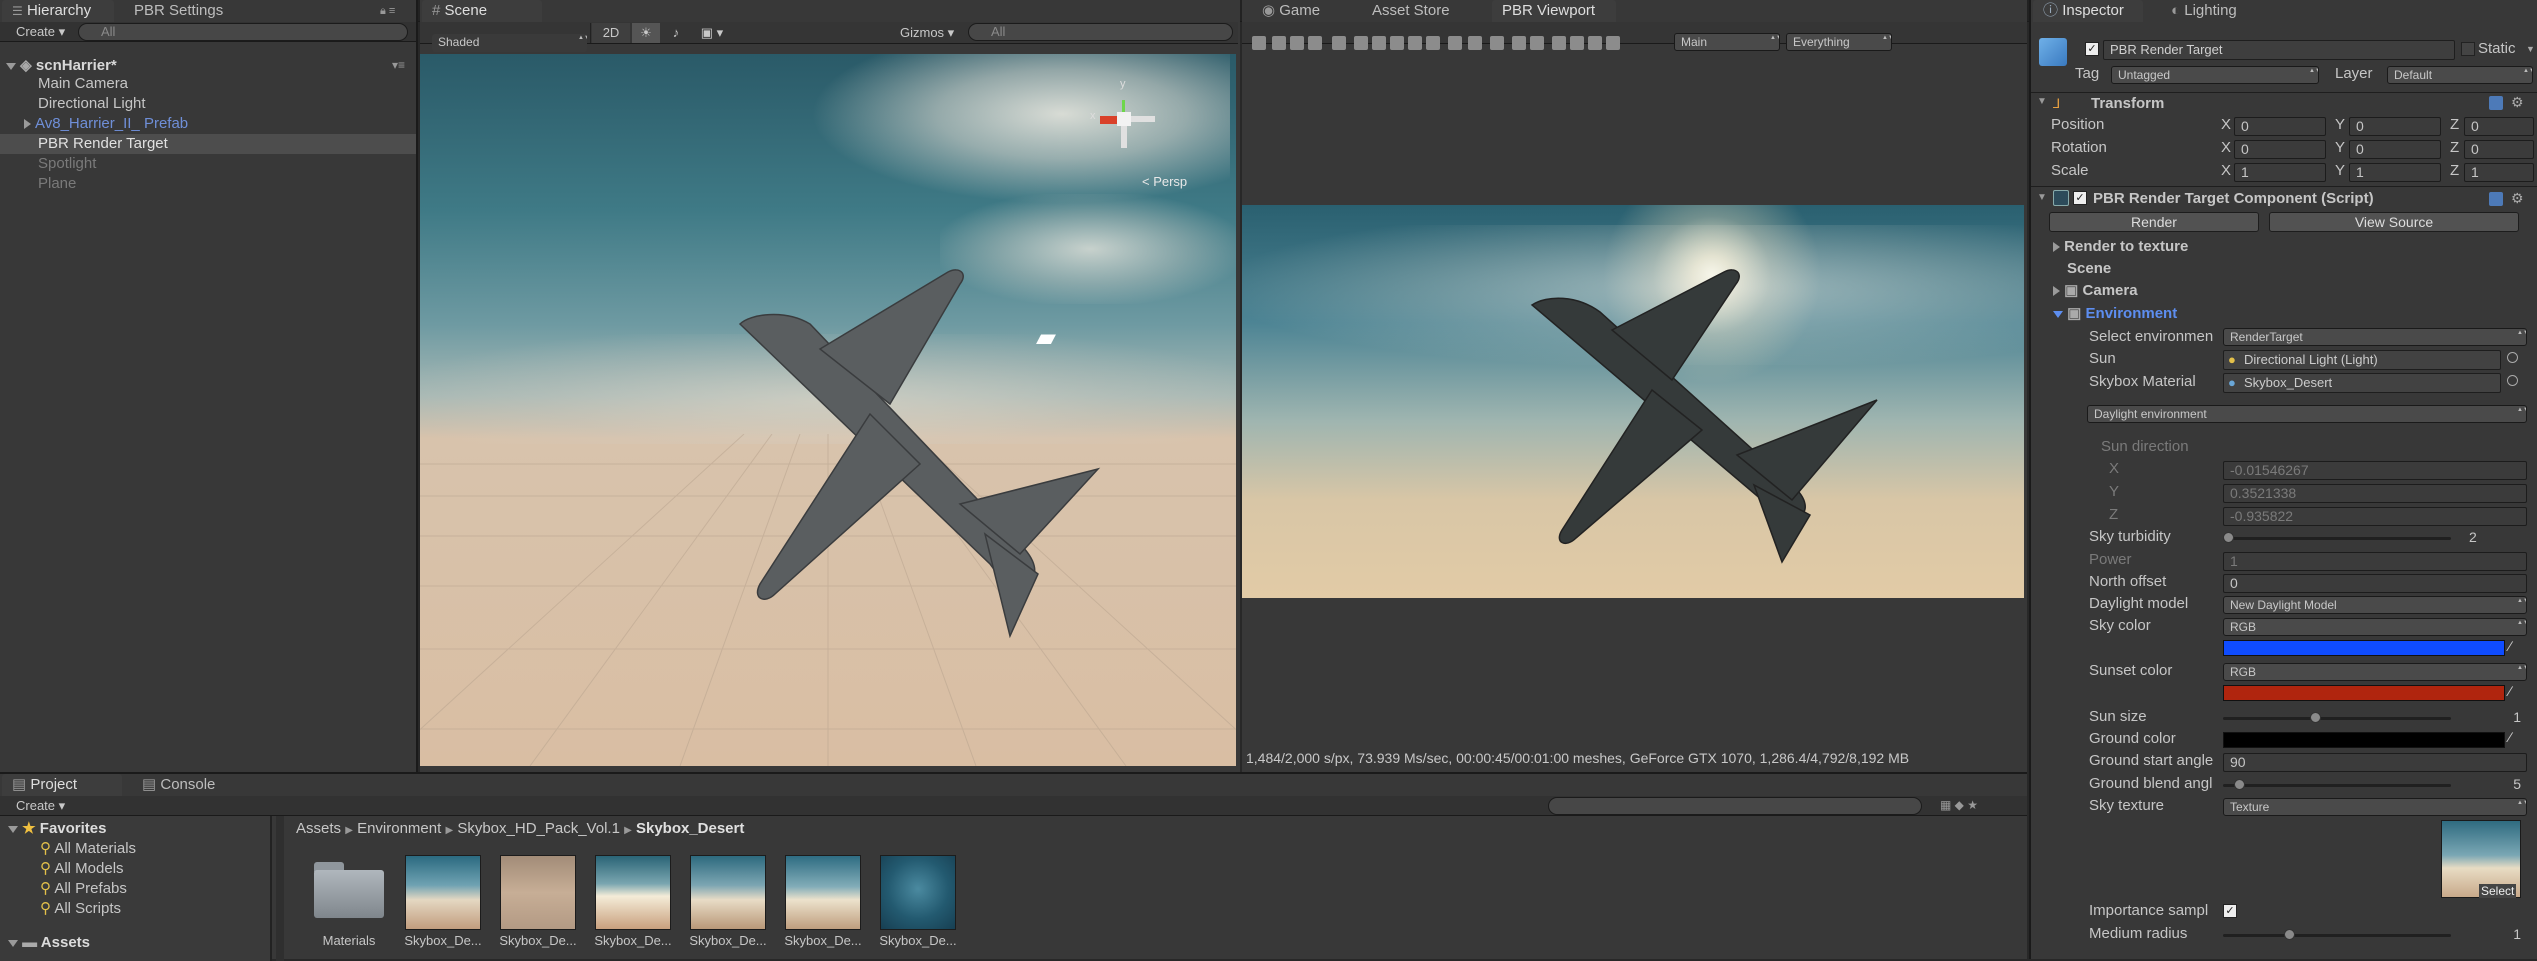 The height and width of the screenshot is (961, 2537). Describe the element at coordinates (2499, 149) in the screenshot. I see `rotation-z-field: 0` at that location.